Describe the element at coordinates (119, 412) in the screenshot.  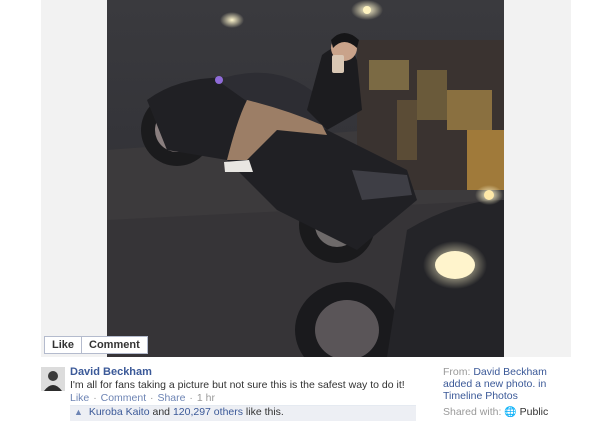
I see `liker-name-link: Kuroba Kaito` at that location.